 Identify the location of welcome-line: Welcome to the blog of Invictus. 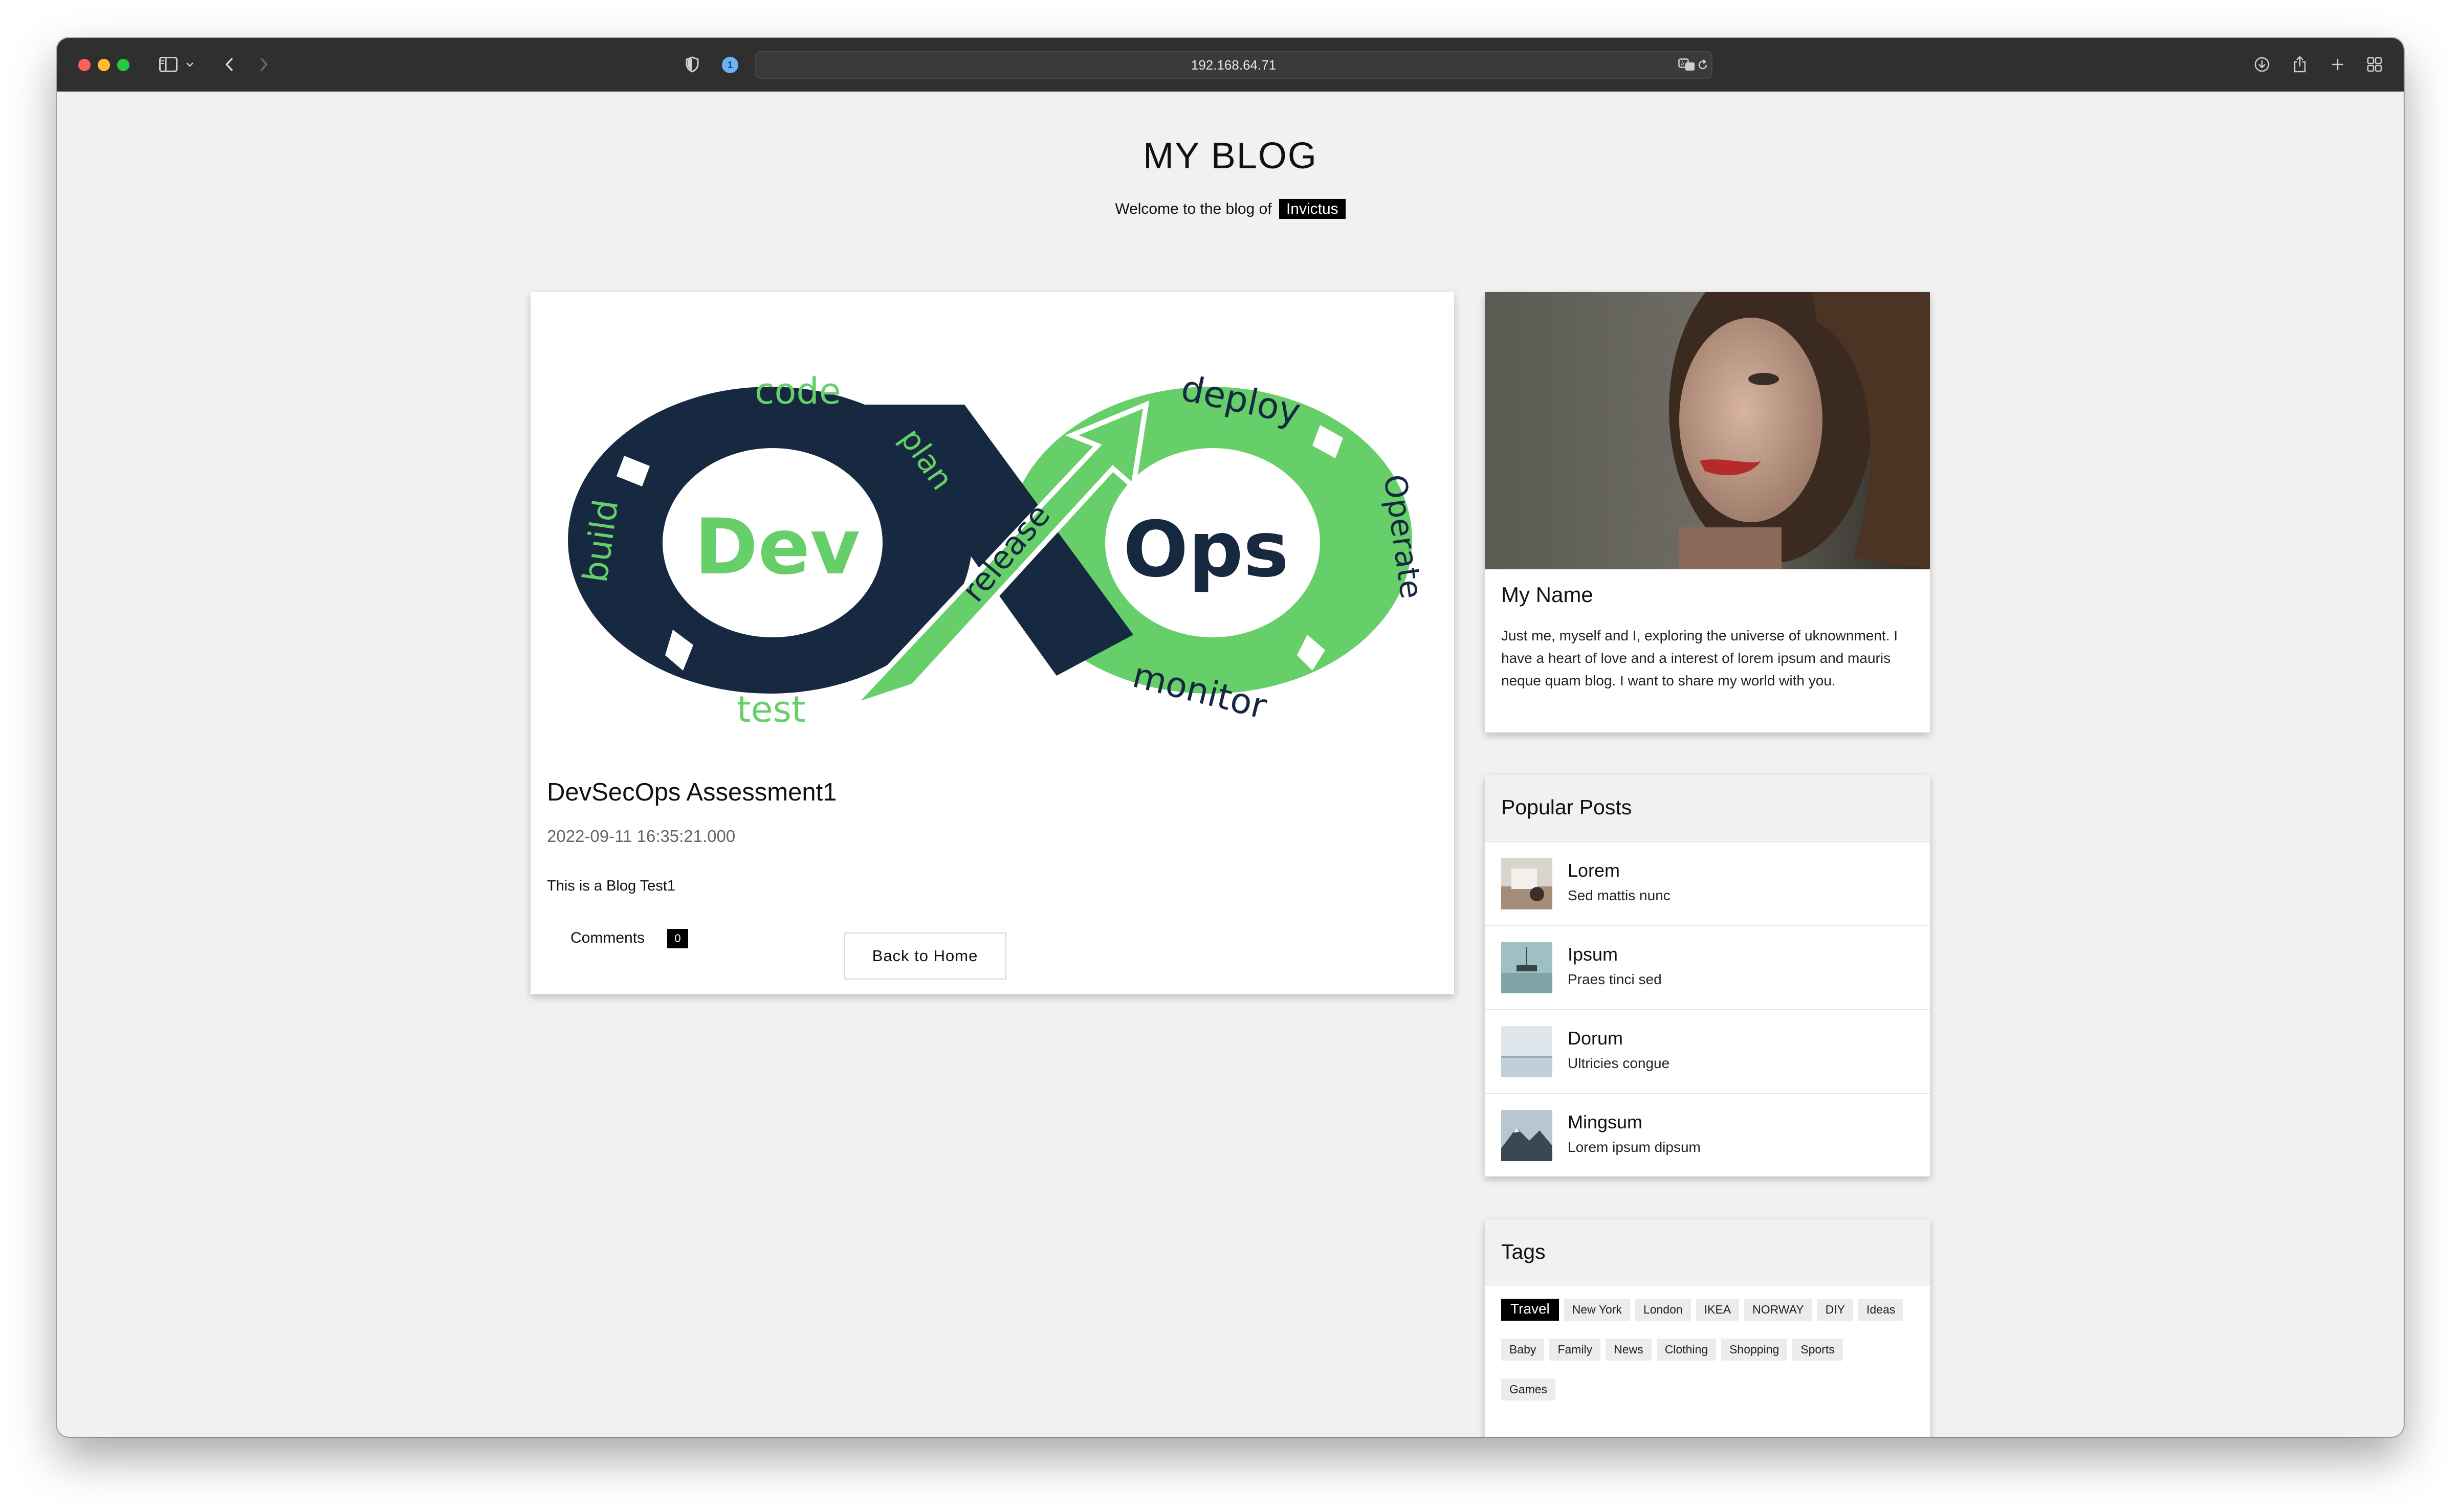
(1230, 209).